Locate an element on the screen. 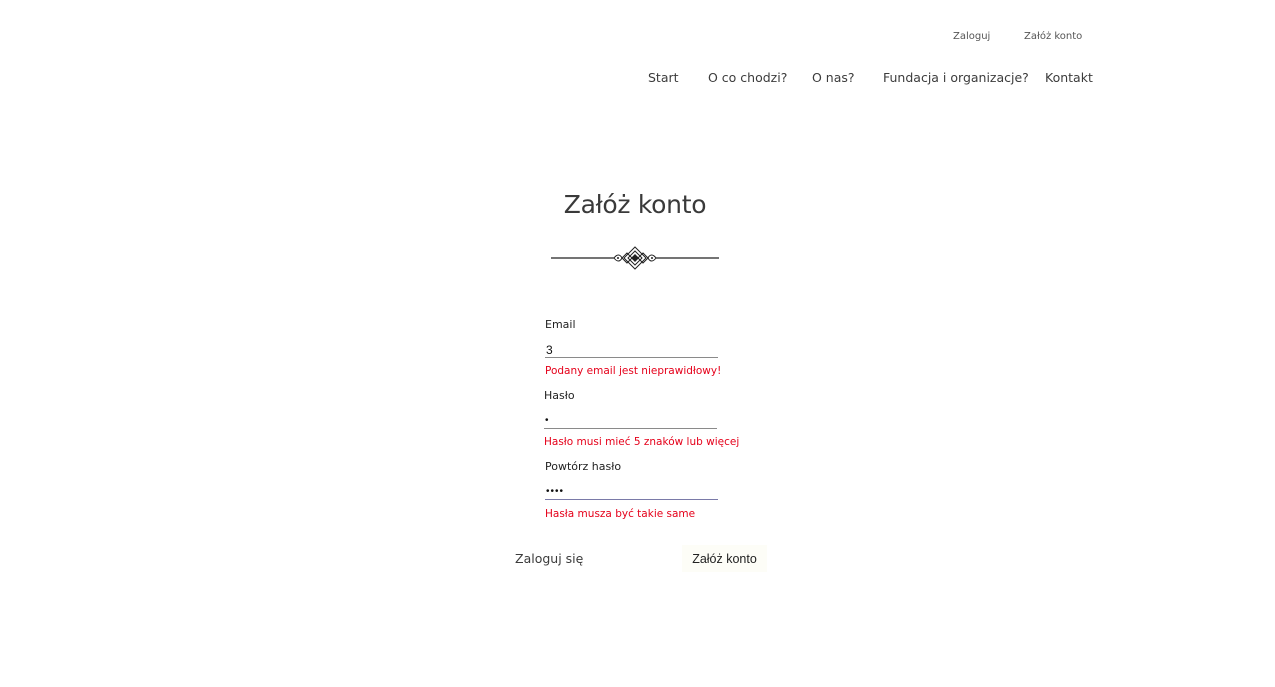  email-field is located at coordinates (631, 350).